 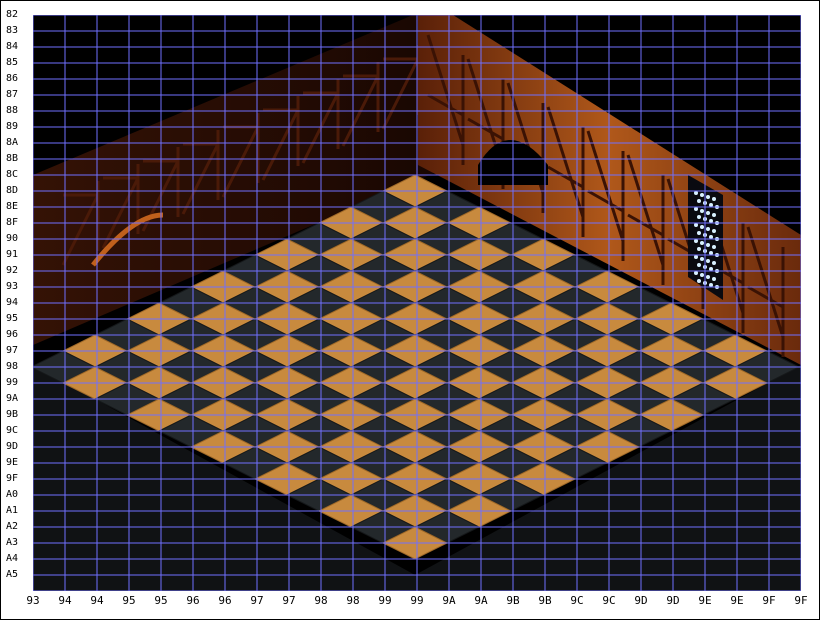 I want to click on row-label: 9B, so click(x=12, y=414).